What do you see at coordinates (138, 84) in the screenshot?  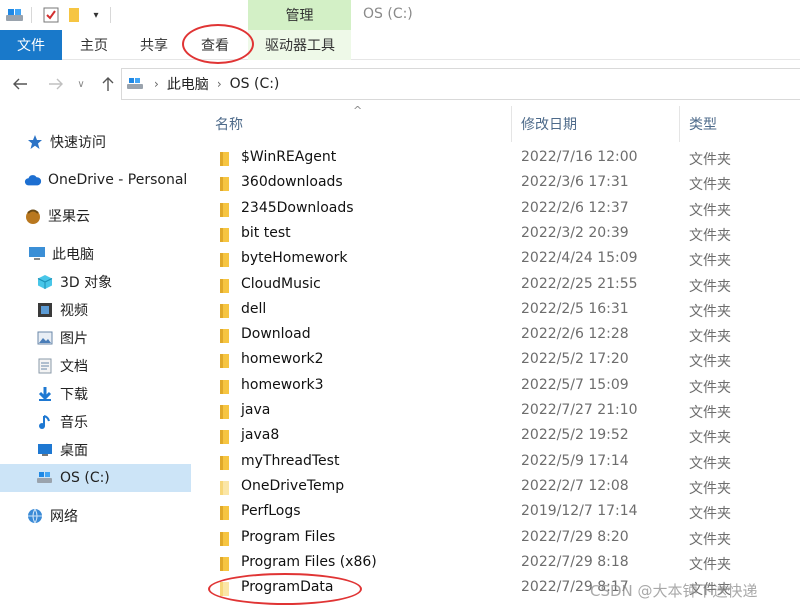 I see `drive-icon` at bounding box center [138, 84].